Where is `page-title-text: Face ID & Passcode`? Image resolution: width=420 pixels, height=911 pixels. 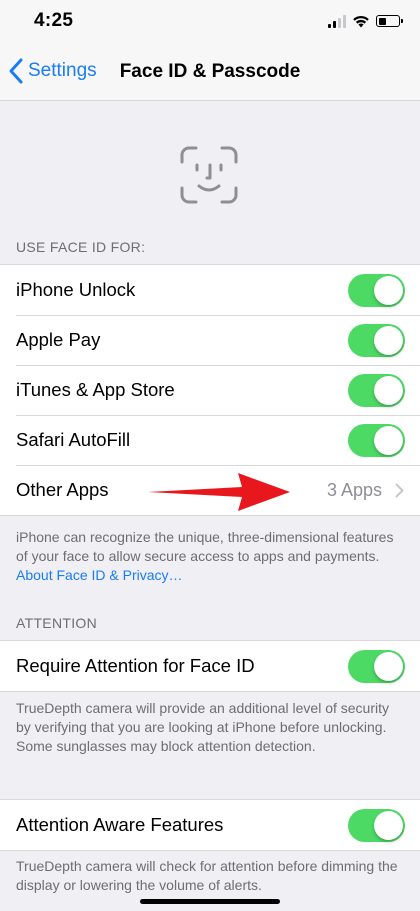 page-title-text: Face ID & Passcode is located at coordinates (210, 71).